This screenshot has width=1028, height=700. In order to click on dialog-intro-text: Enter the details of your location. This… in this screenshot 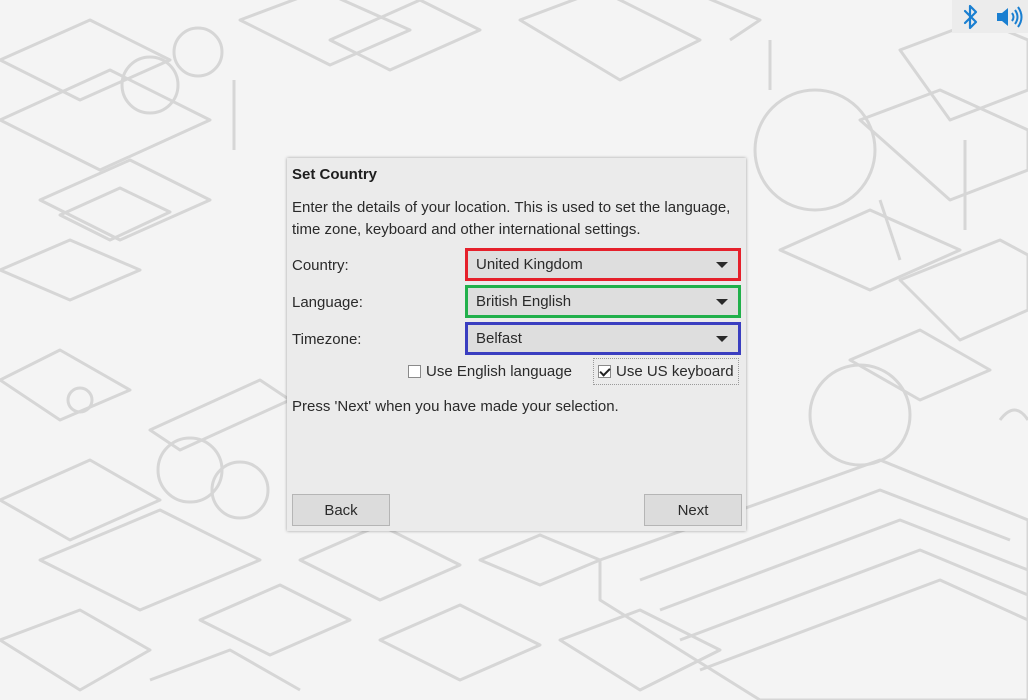, I will do `click(511, 218)`.